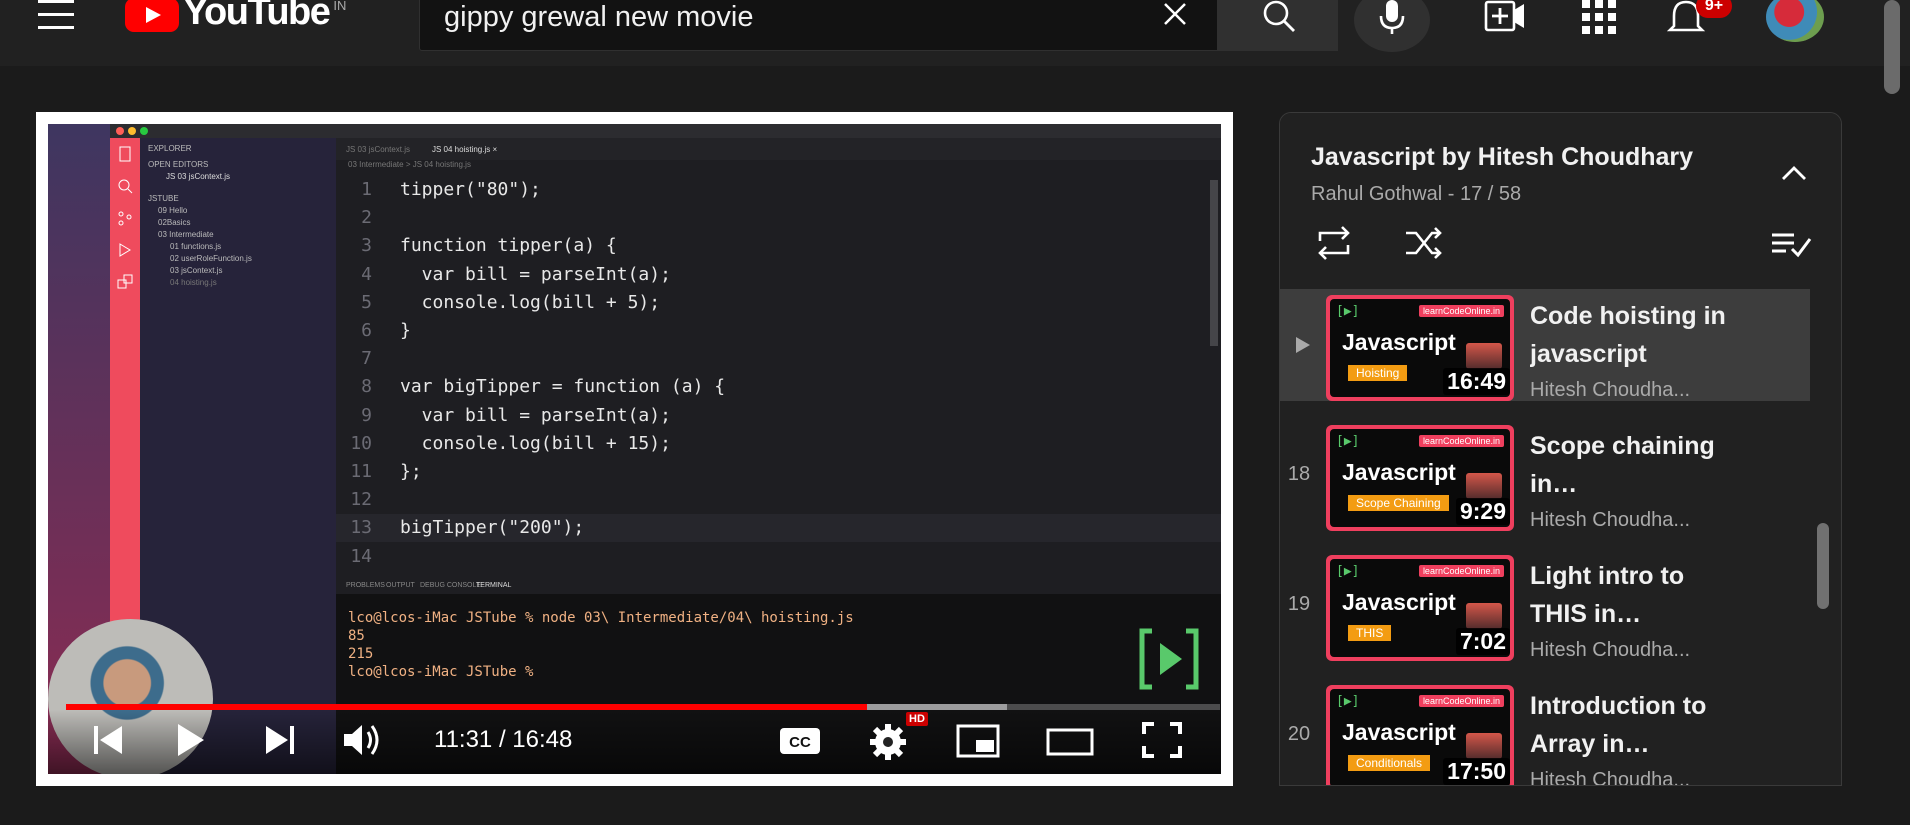 The height and width of the screenshot is (825, 1910). Describe the element at coordinates (1392, 17) in the screenshot. I see `mic-icon` at that location.